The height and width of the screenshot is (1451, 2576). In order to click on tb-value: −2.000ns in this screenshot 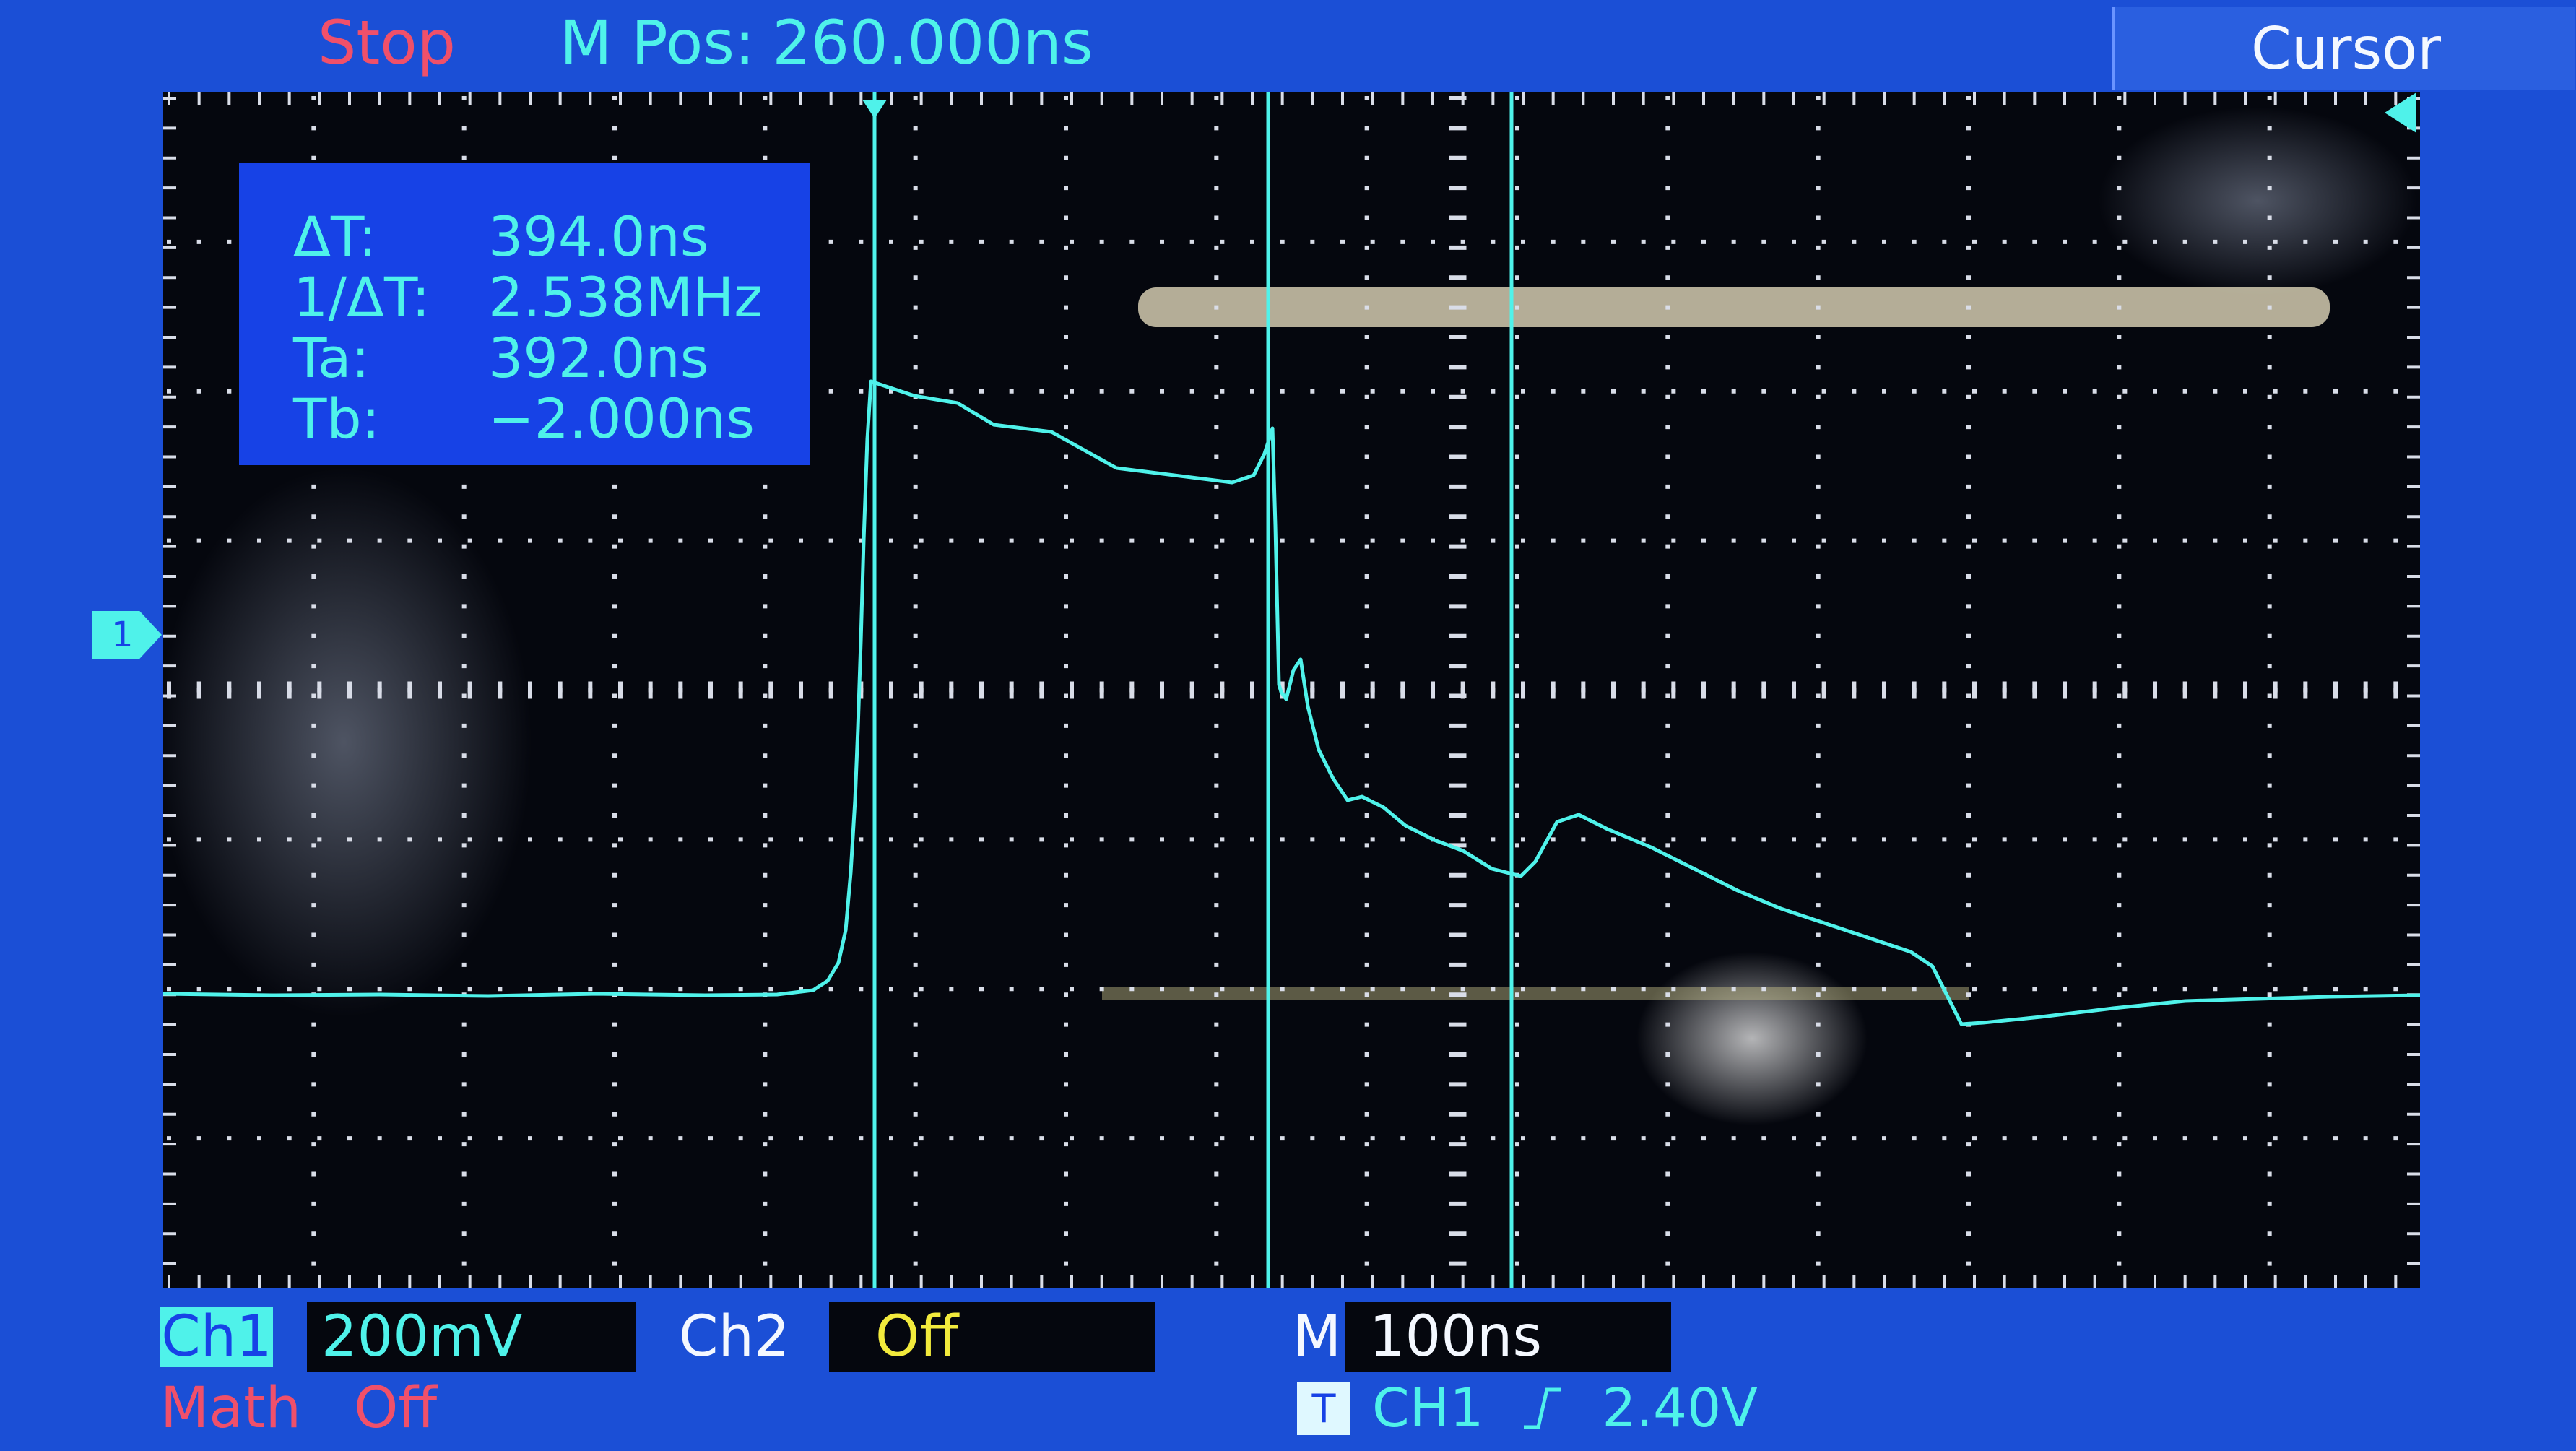, I will do `click(621, 419)`.